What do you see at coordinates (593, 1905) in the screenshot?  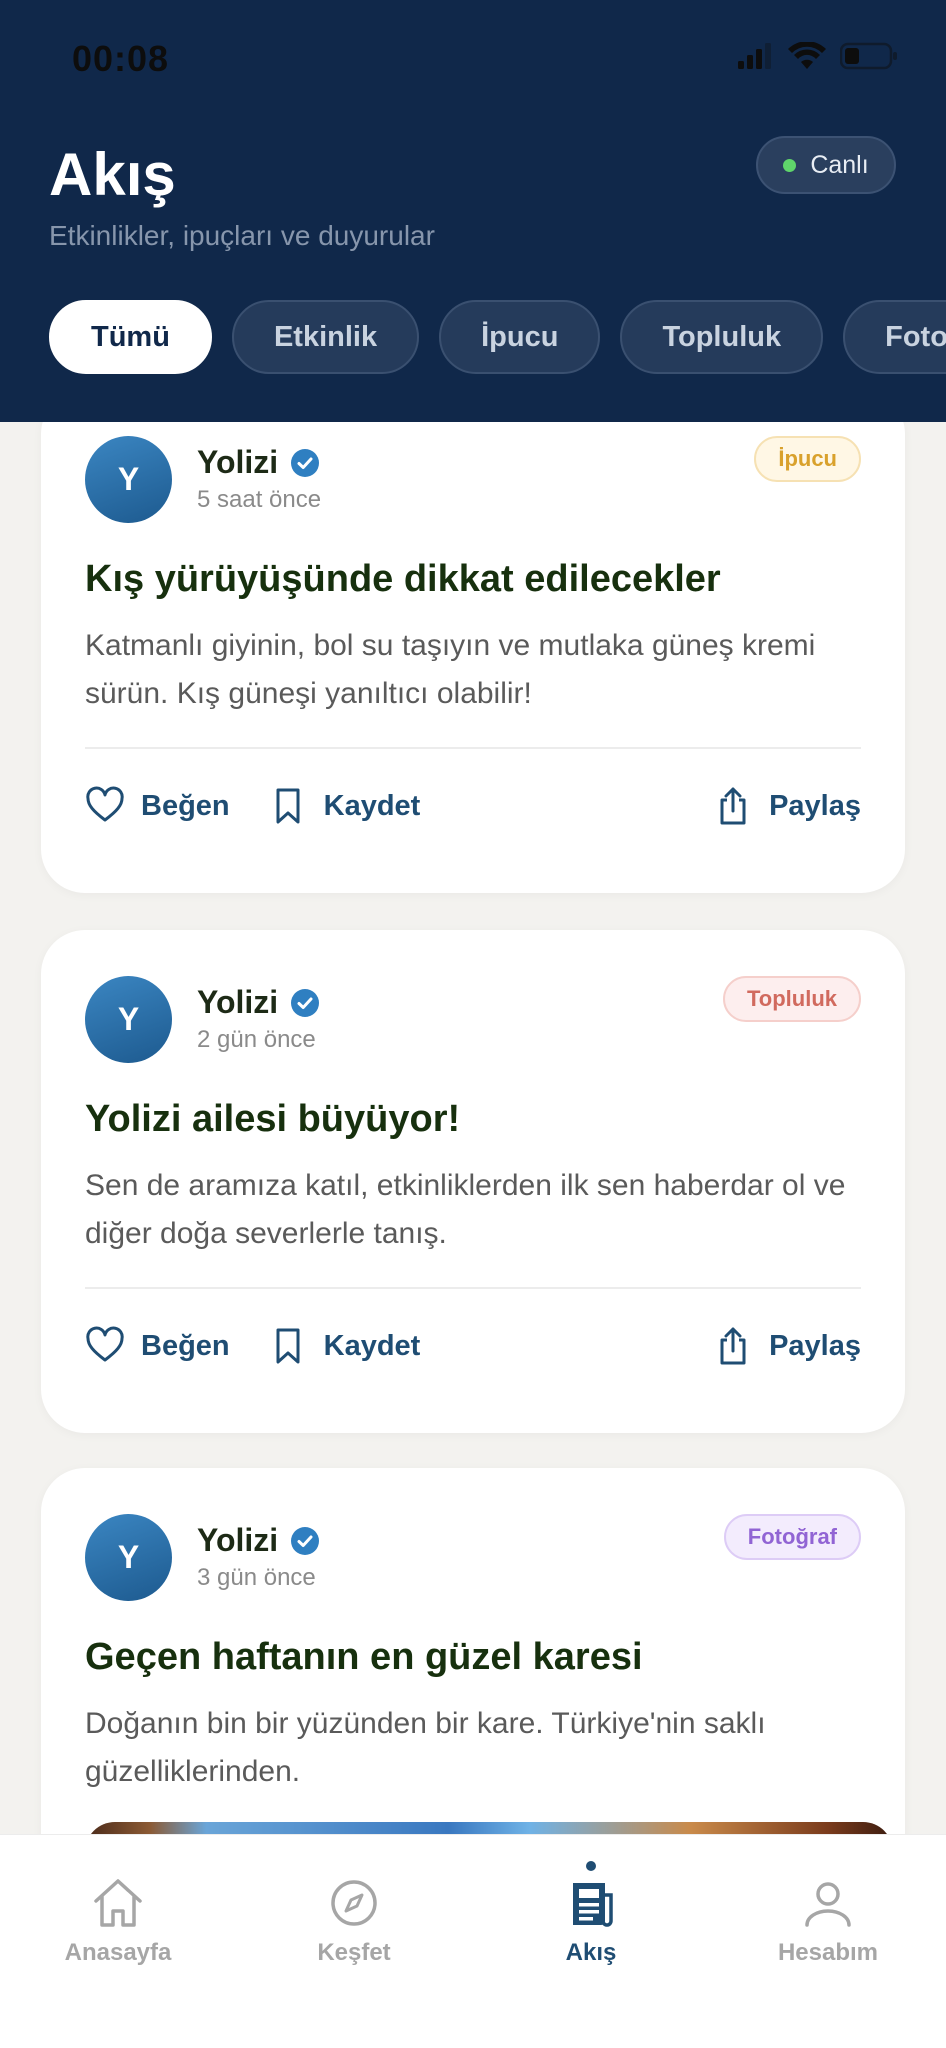 I see `newspaper-icon` at bounding box center [593, 1905].